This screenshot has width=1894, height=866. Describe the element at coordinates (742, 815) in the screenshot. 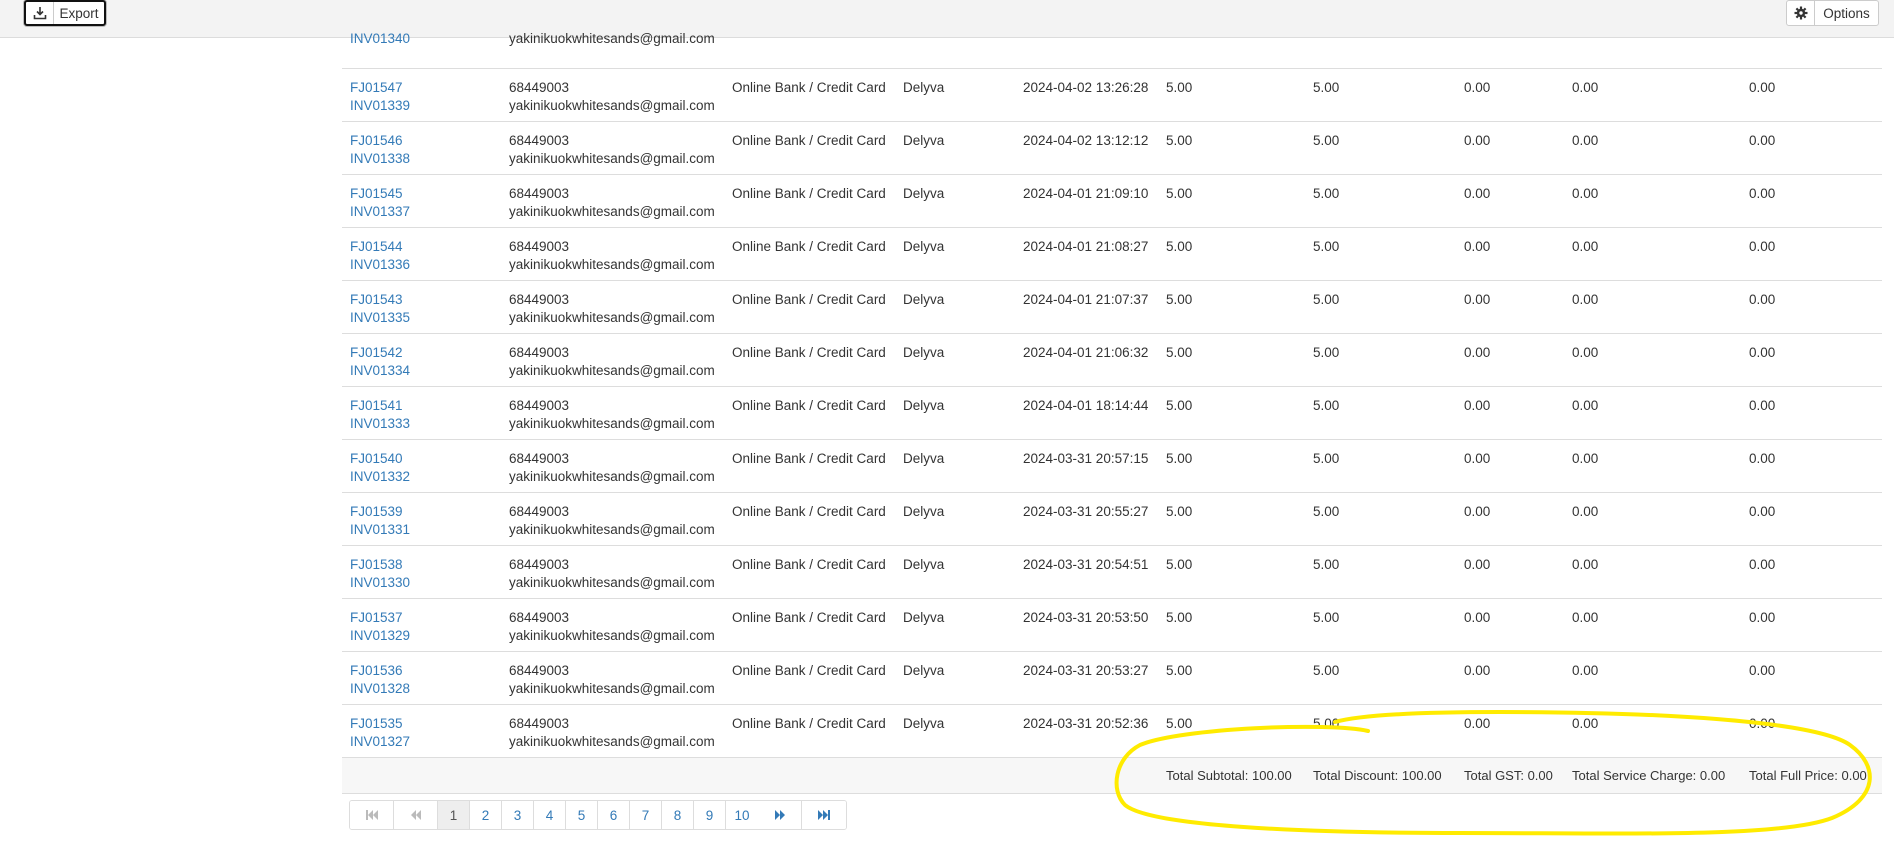

I see `page-number-button: 10` at that location.